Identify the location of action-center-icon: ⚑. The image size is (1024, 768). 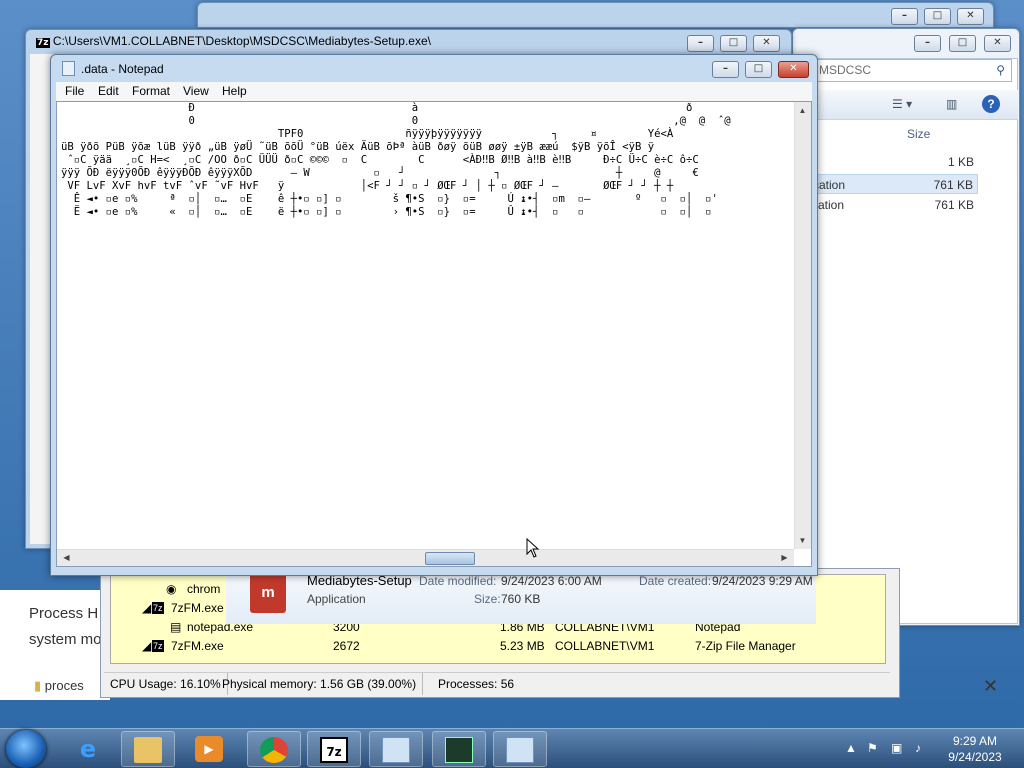
(872, 748).